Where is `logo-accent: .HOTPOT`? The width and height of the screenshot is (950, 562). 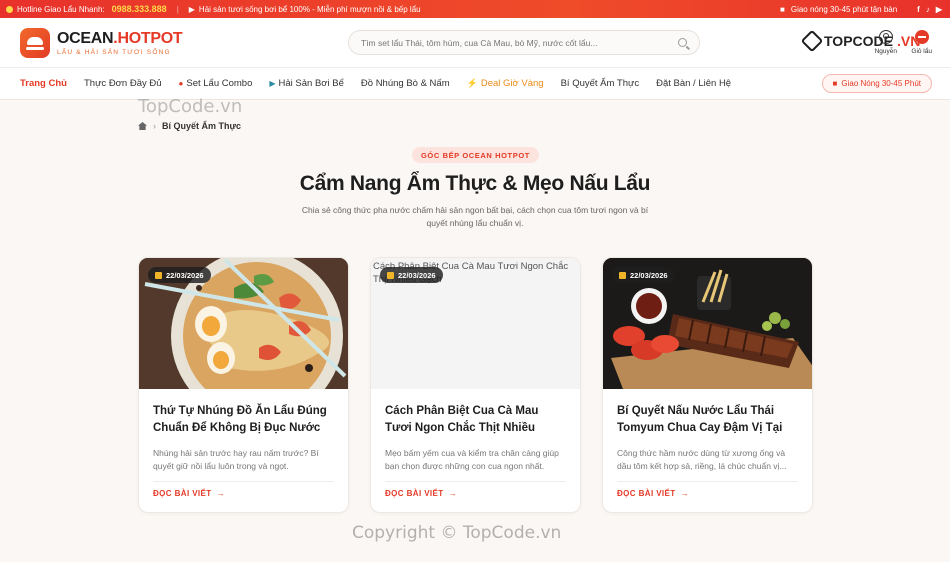 logo-accent: .HOTPOT is located at coordinates (148, 38).